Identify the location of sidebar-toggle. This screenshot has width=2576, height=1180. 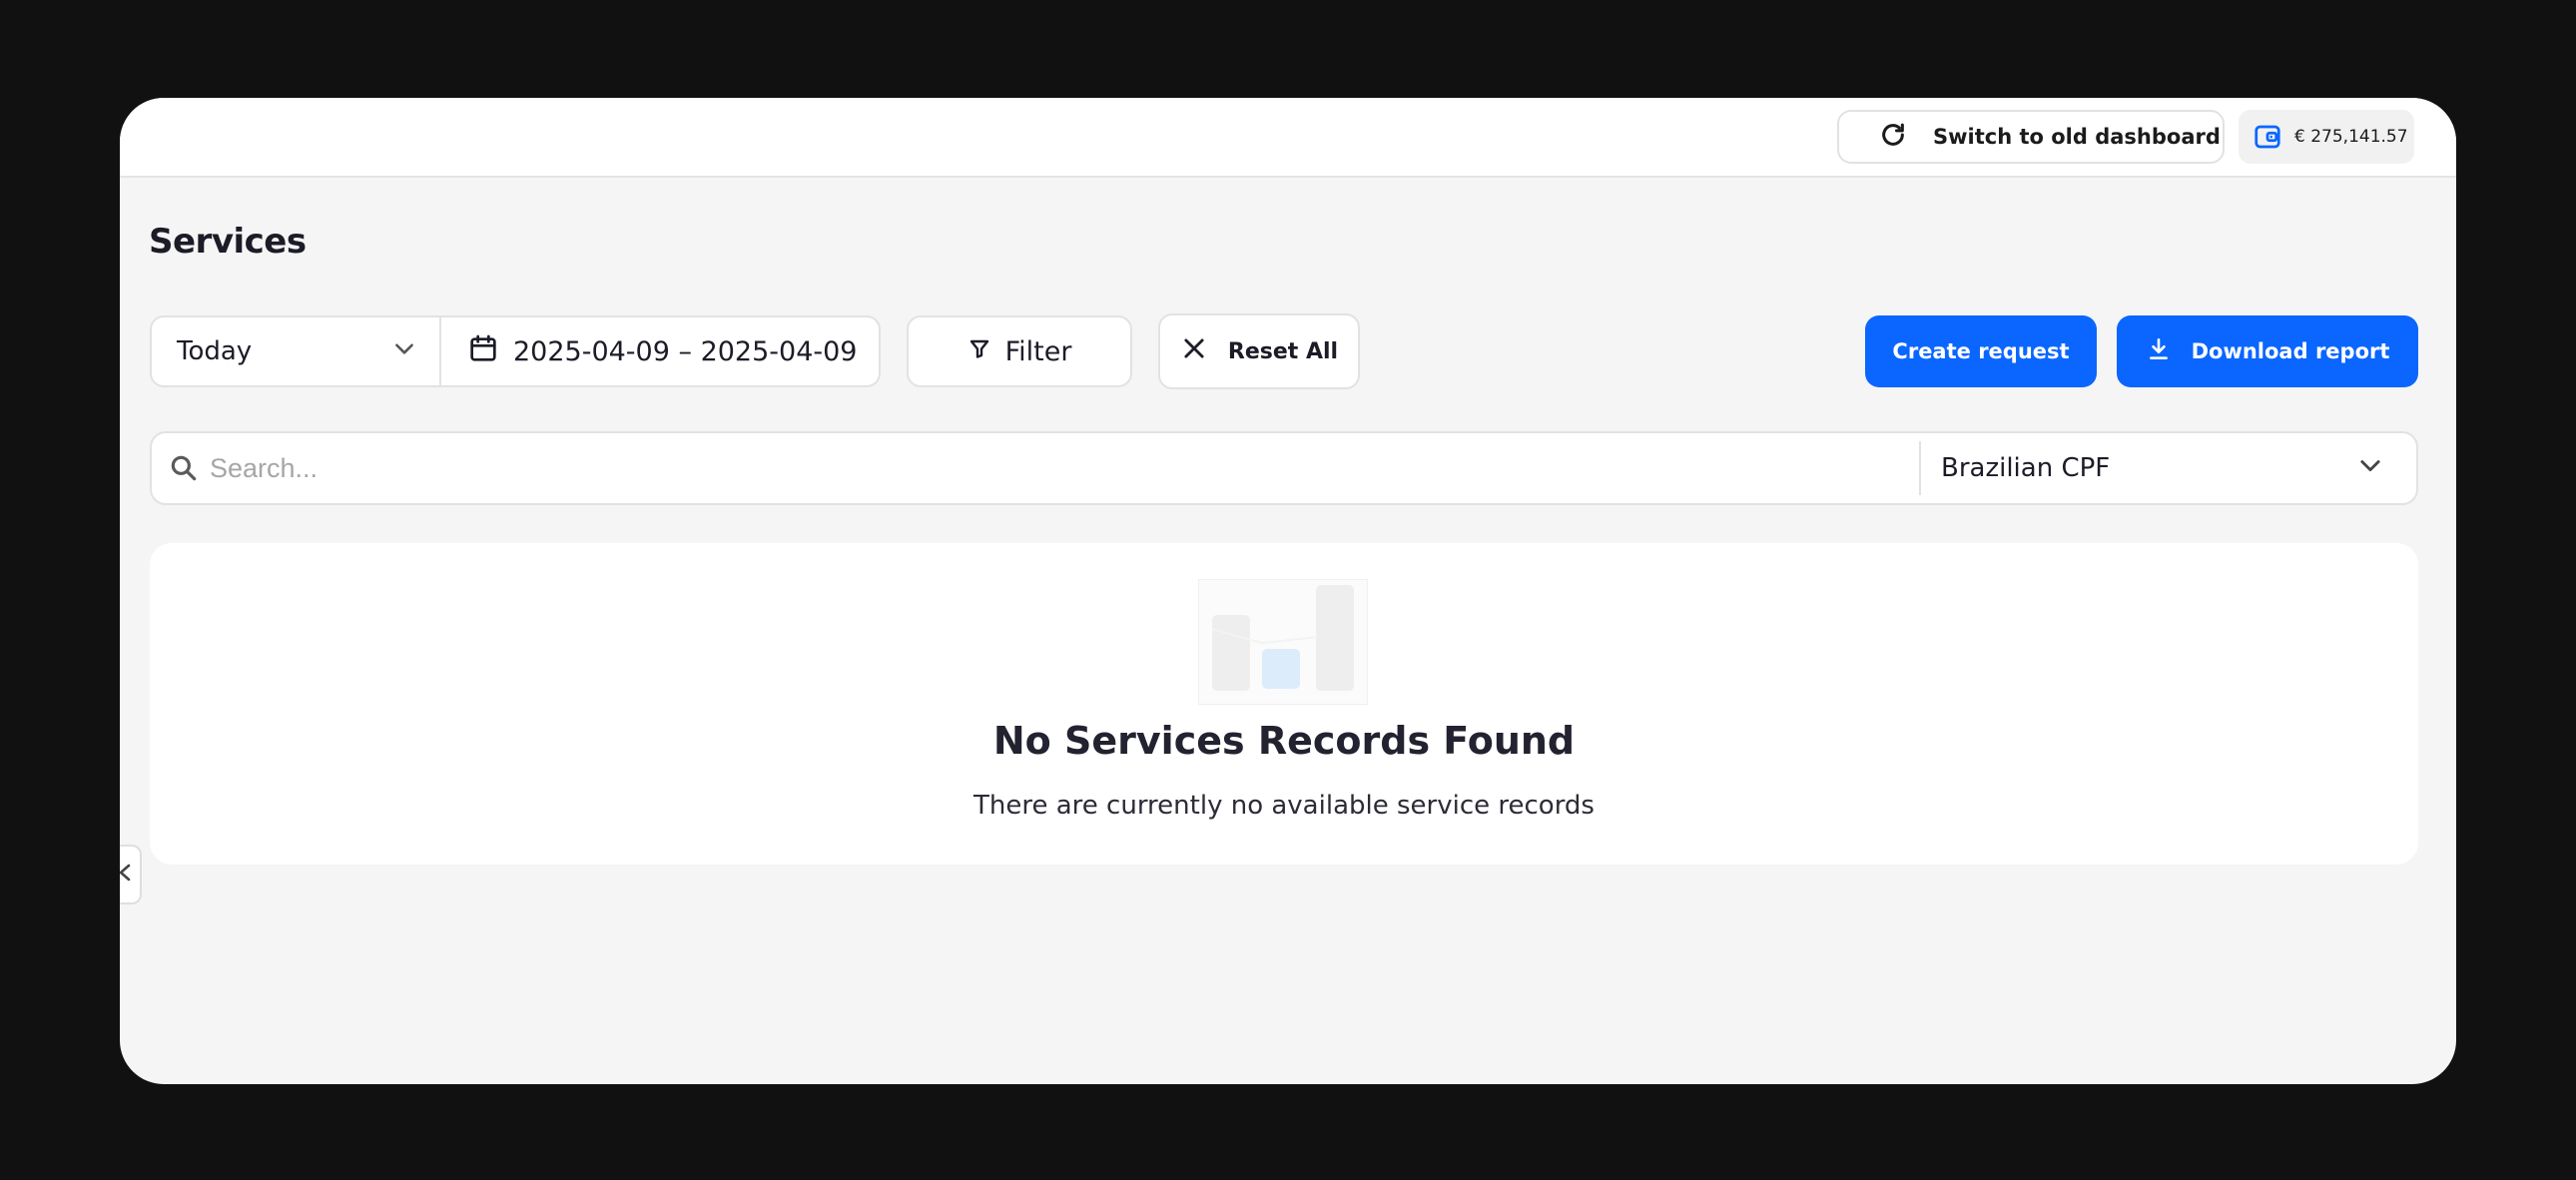
(131, 875).